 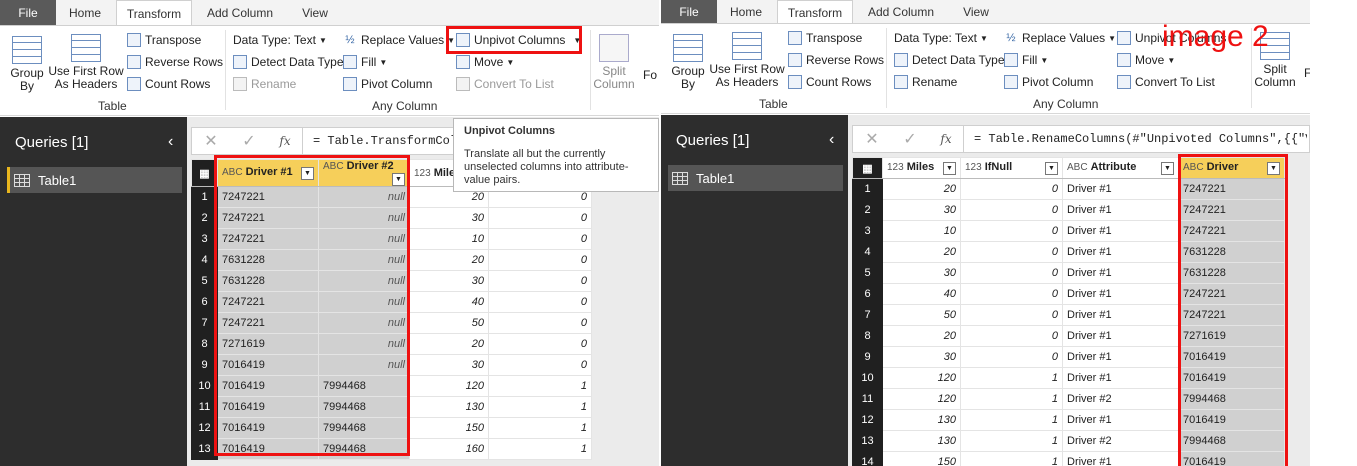 What do you see at coordinates (28, 12) in the screenshot?
I see `file-menu: File` at bounding box center [28, 12].